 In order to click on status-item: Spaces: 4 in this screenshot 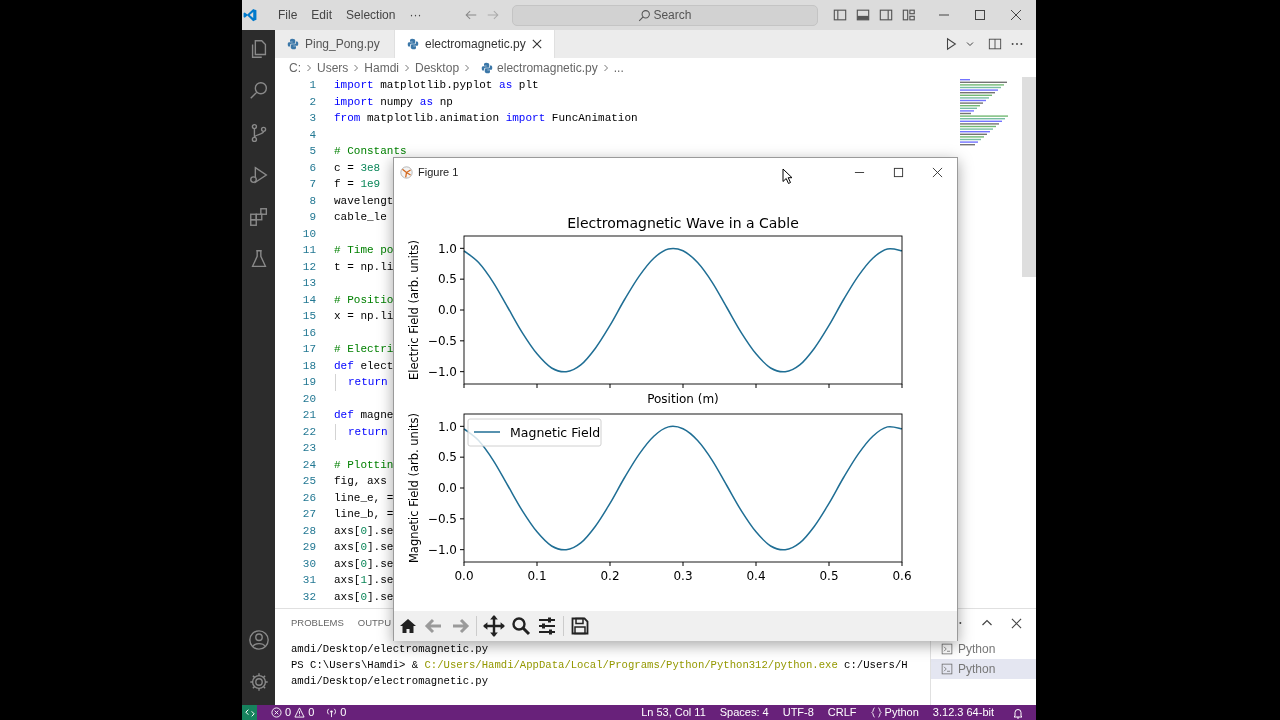, I will do `click(744, 712)`.